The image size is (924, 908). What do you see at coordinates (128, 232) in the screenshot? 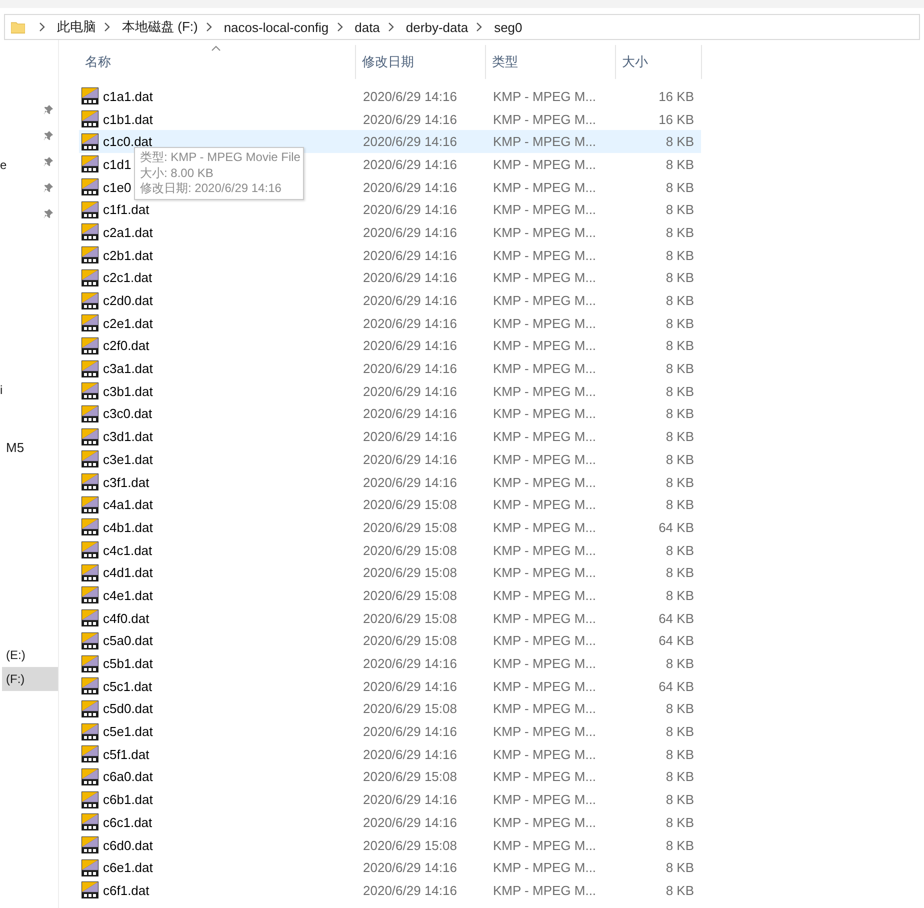
I see `file-name: c2a1.dat` at bounding box center [128, 232].